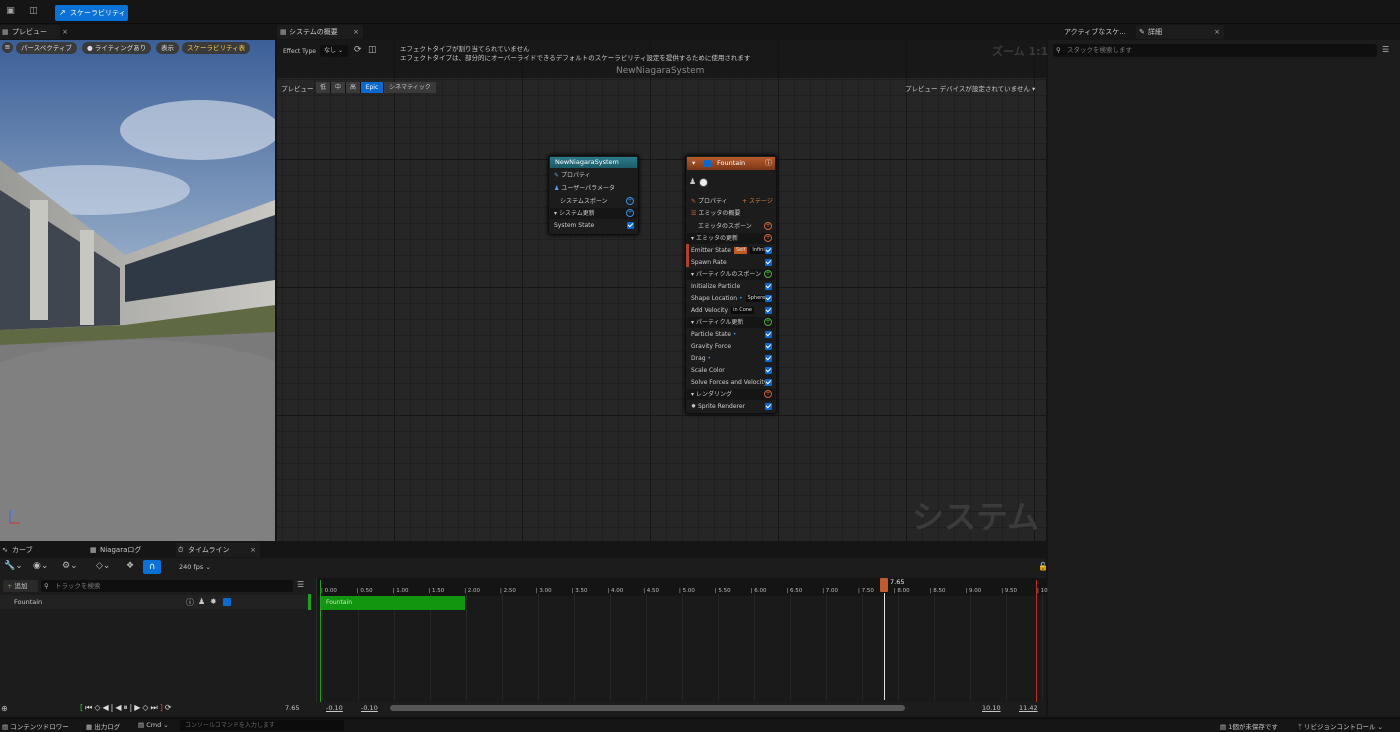 This screenshot has width=1400, height=732. What do you see at coordinates (46, 48) in the screenshot?
I see `perspective-button: パースペクティブ` at bounding box center [46, 48].